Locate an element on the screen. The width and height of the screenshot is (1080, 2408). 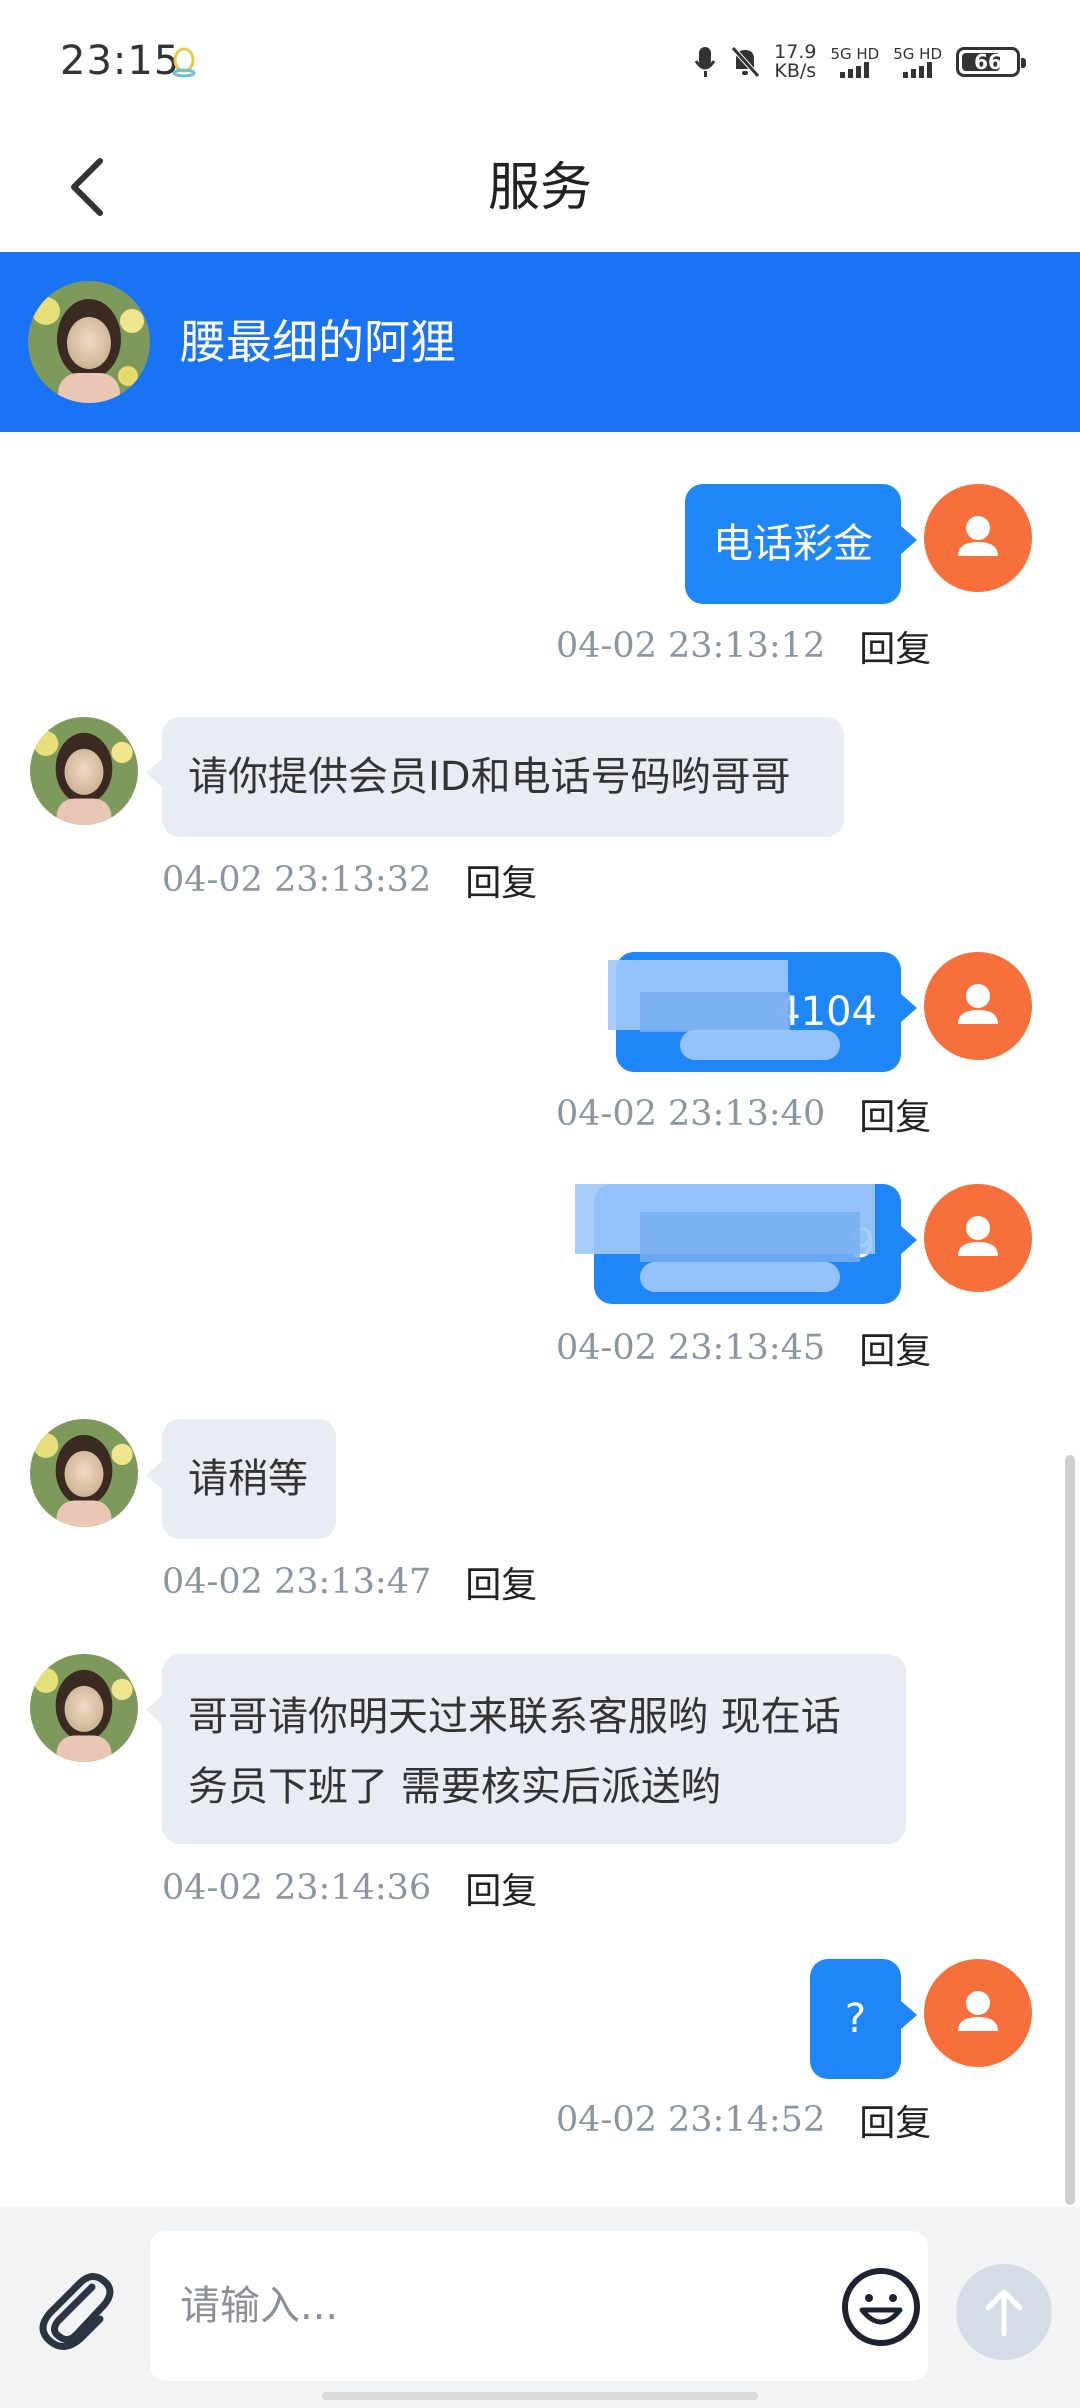
message-meta: 04-02 23:13:32 回复 is located at coordinates (349, 880).